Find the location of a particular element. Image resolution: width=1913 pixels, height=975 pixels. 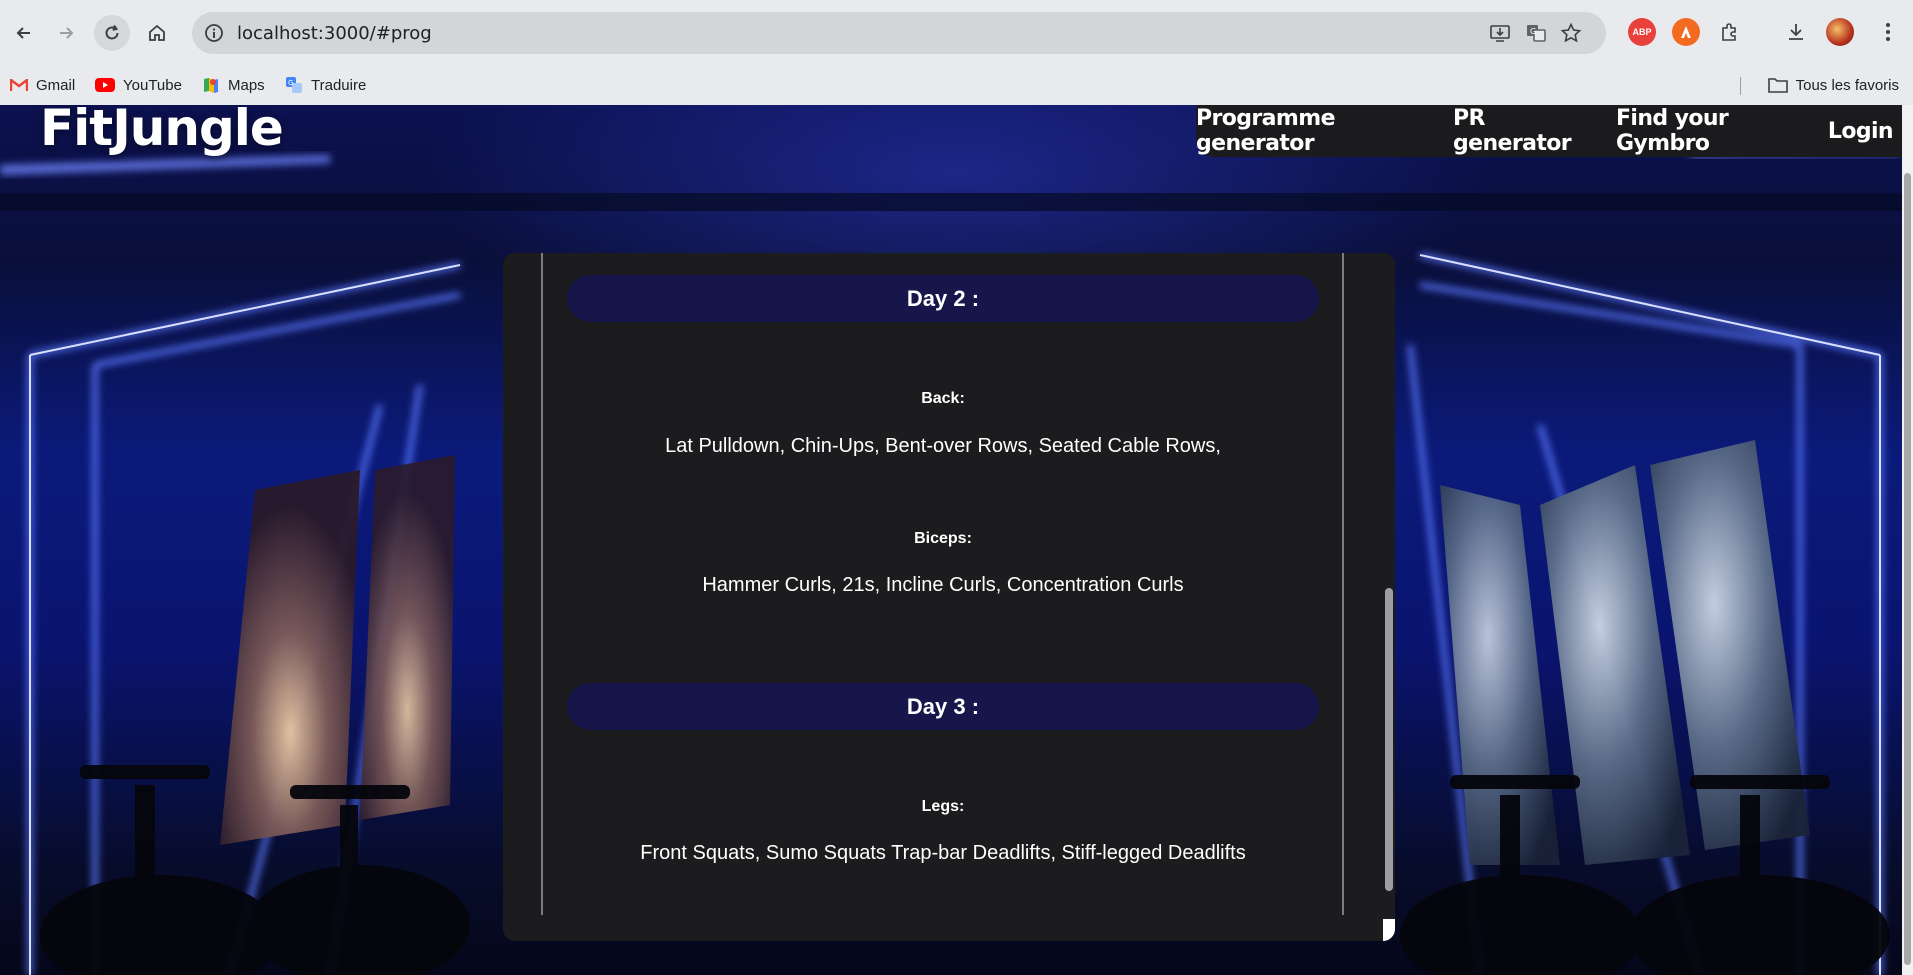

bookmark-gmail: Gmail is located at coordinates (42, 85).